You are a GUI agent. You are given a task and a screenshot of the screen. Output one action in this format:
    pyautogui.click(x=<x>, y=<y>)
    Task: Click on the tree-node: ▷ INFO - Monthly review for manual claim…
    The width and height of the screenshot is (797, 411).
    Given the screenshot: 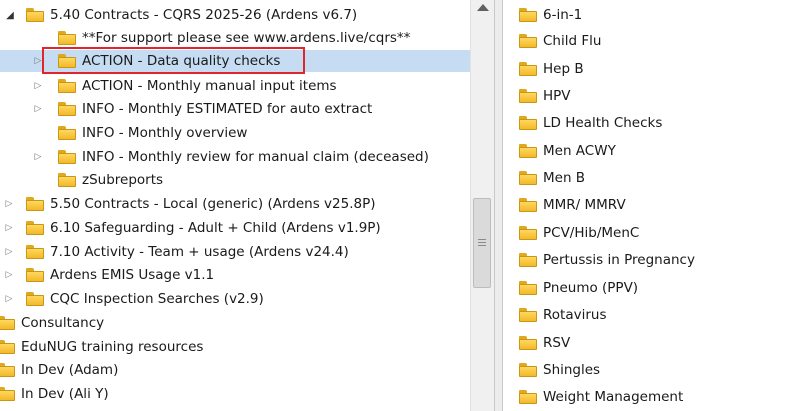 What is the action you would take?
    pyautogui.click(x=235, y=157)
    